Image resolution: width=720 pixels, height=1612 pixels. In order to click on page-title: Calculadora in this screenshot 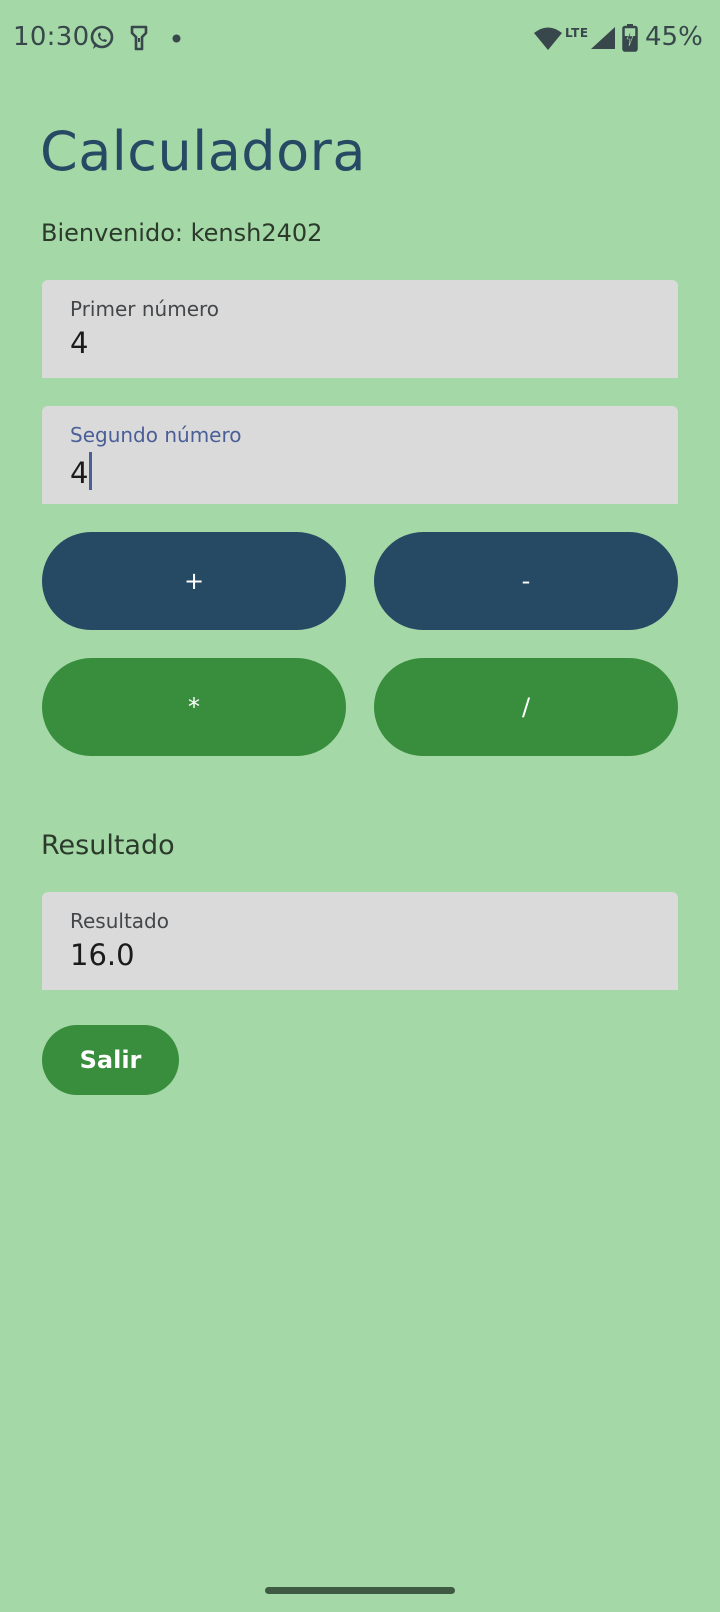, I will do `click(203, 151)`.